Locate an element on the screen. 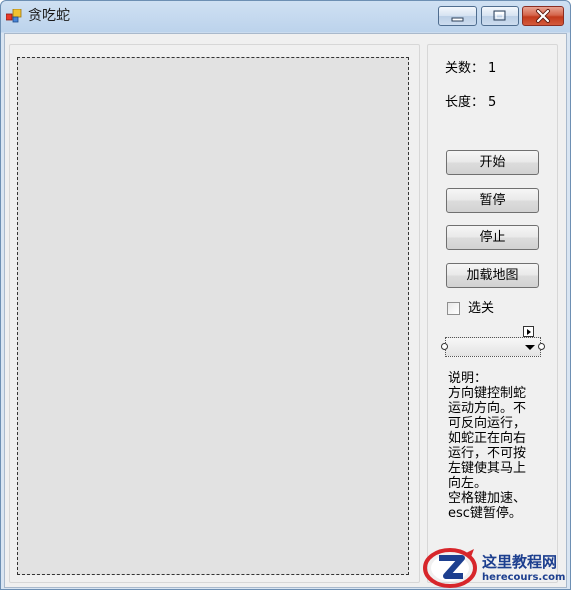 This screenshot has width=571, height=590. load-map-button: 加载地图 is located at coordinates (492, 275).